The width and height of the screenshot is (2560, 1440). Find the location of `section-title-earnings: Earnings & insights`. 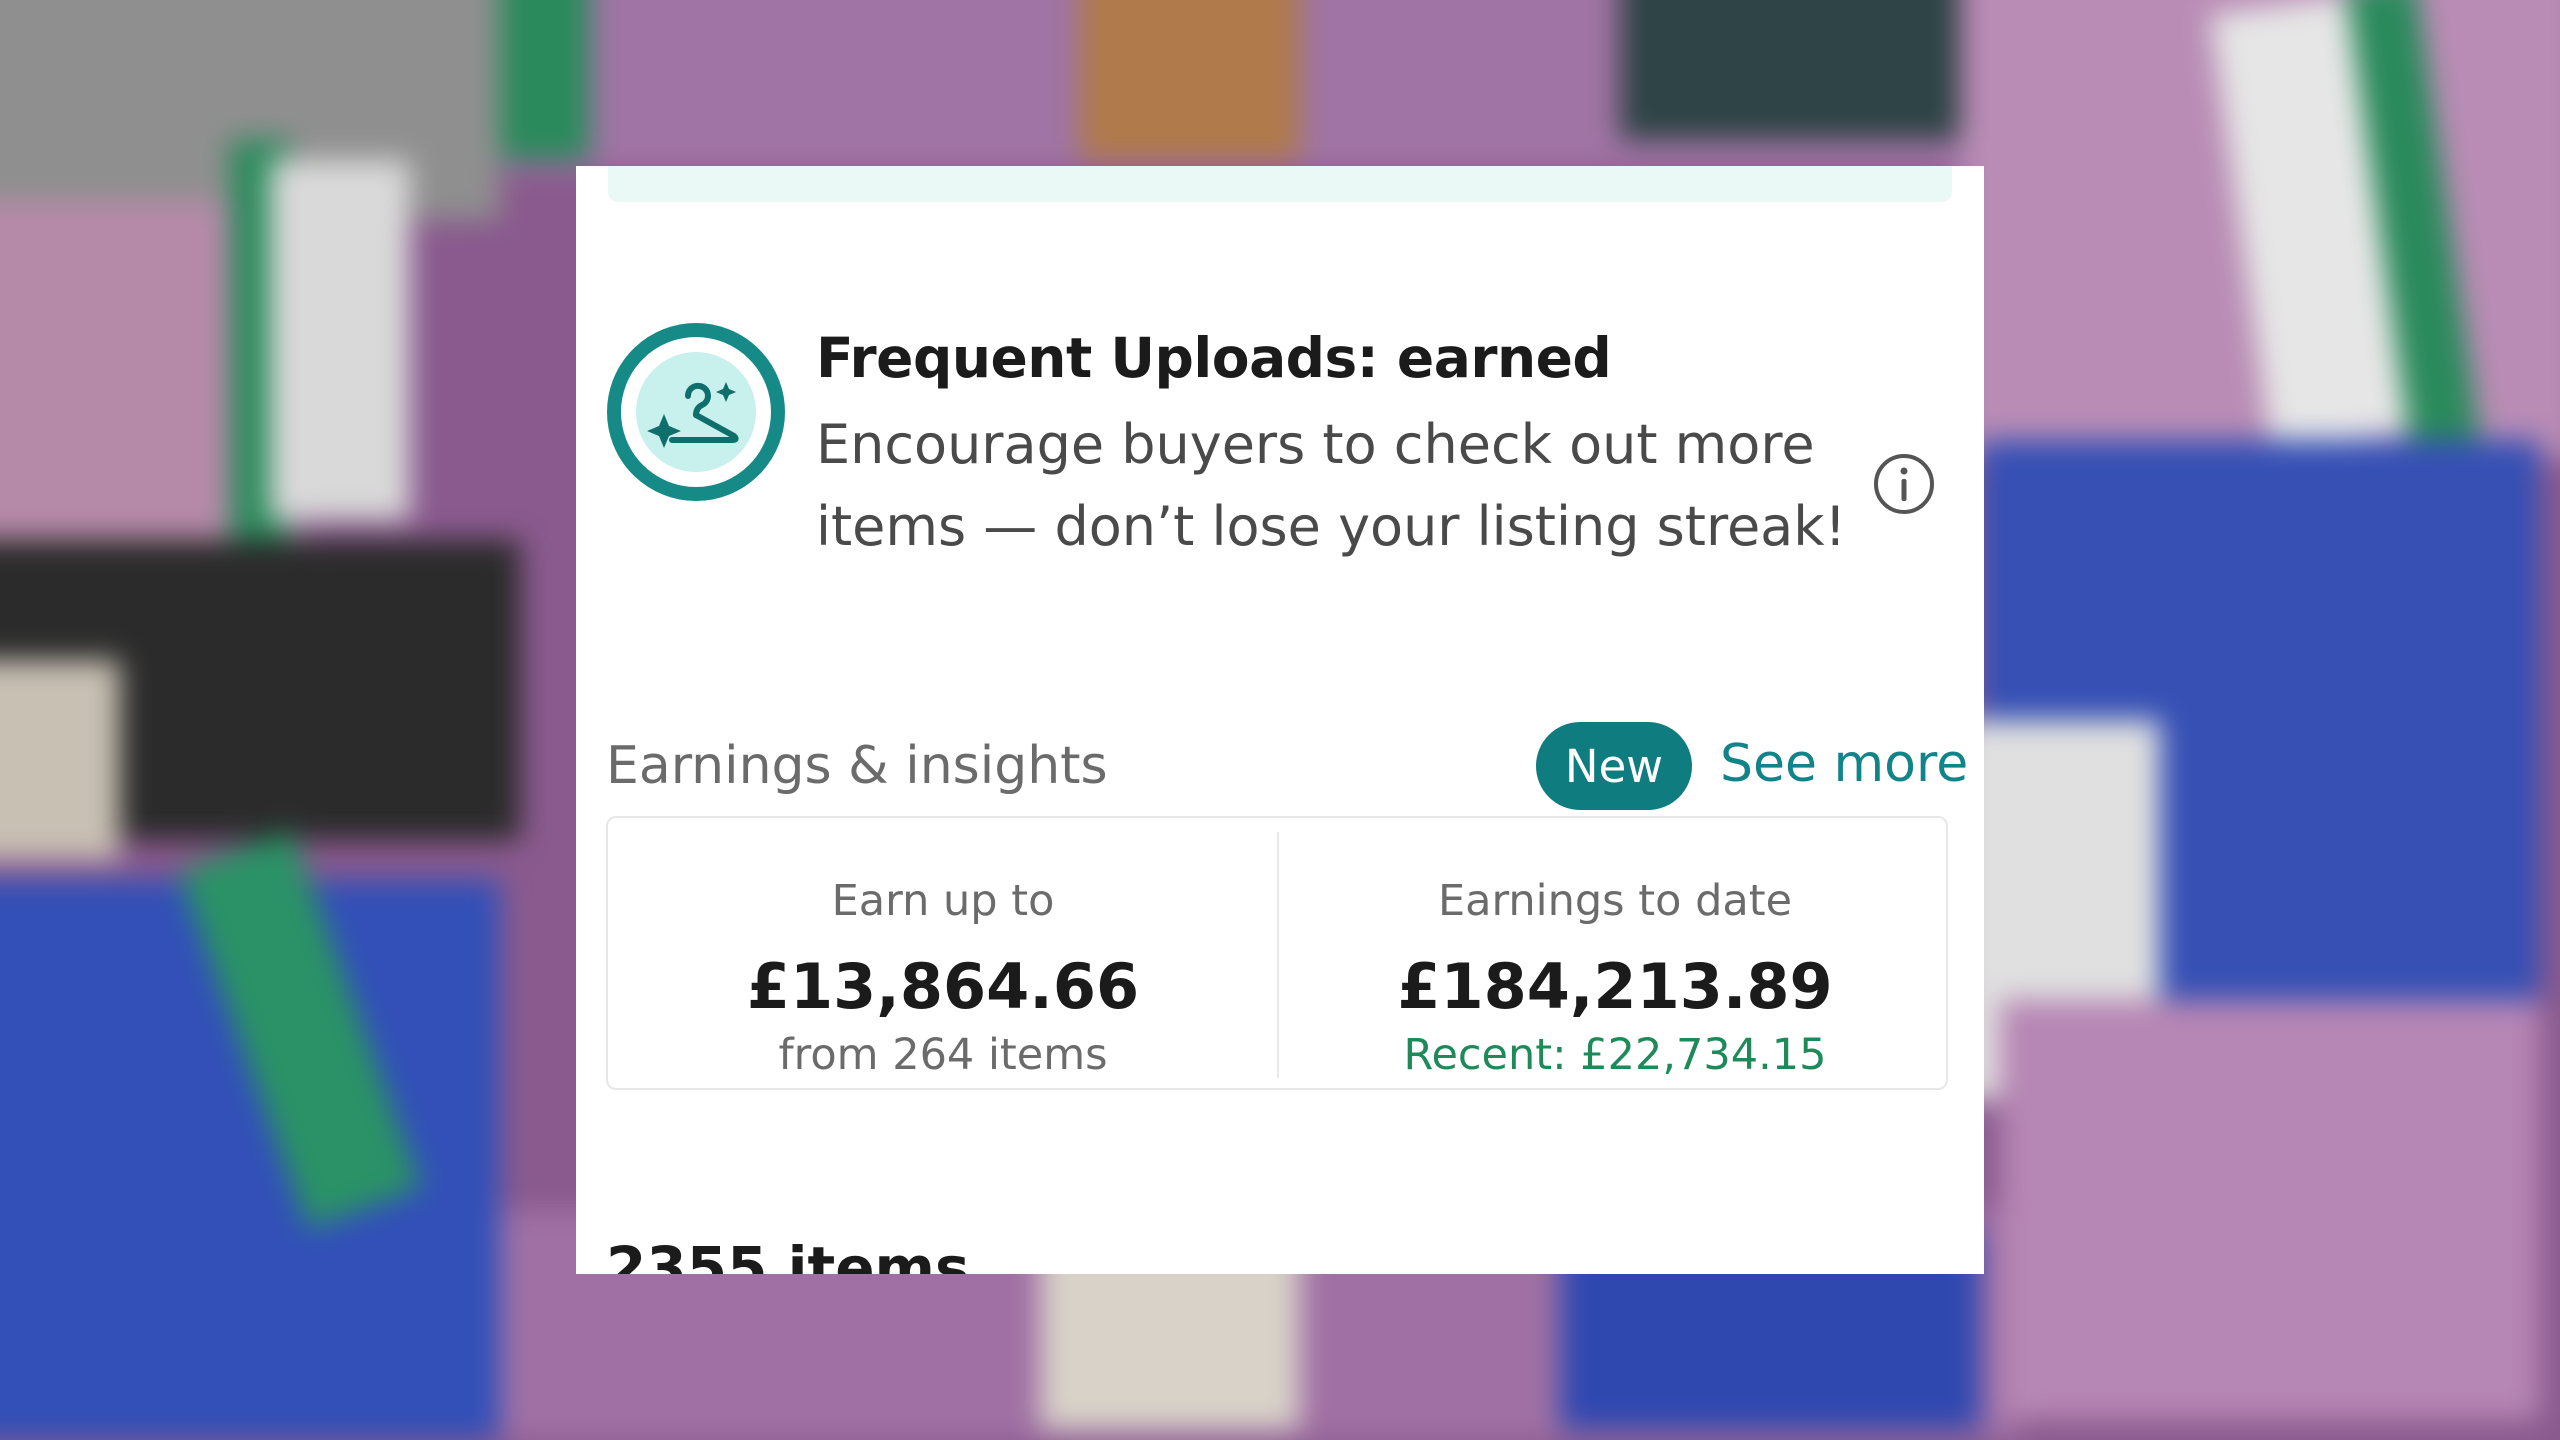

section-title-earnings: Earnings & insights is located at coordinates (857, 766).